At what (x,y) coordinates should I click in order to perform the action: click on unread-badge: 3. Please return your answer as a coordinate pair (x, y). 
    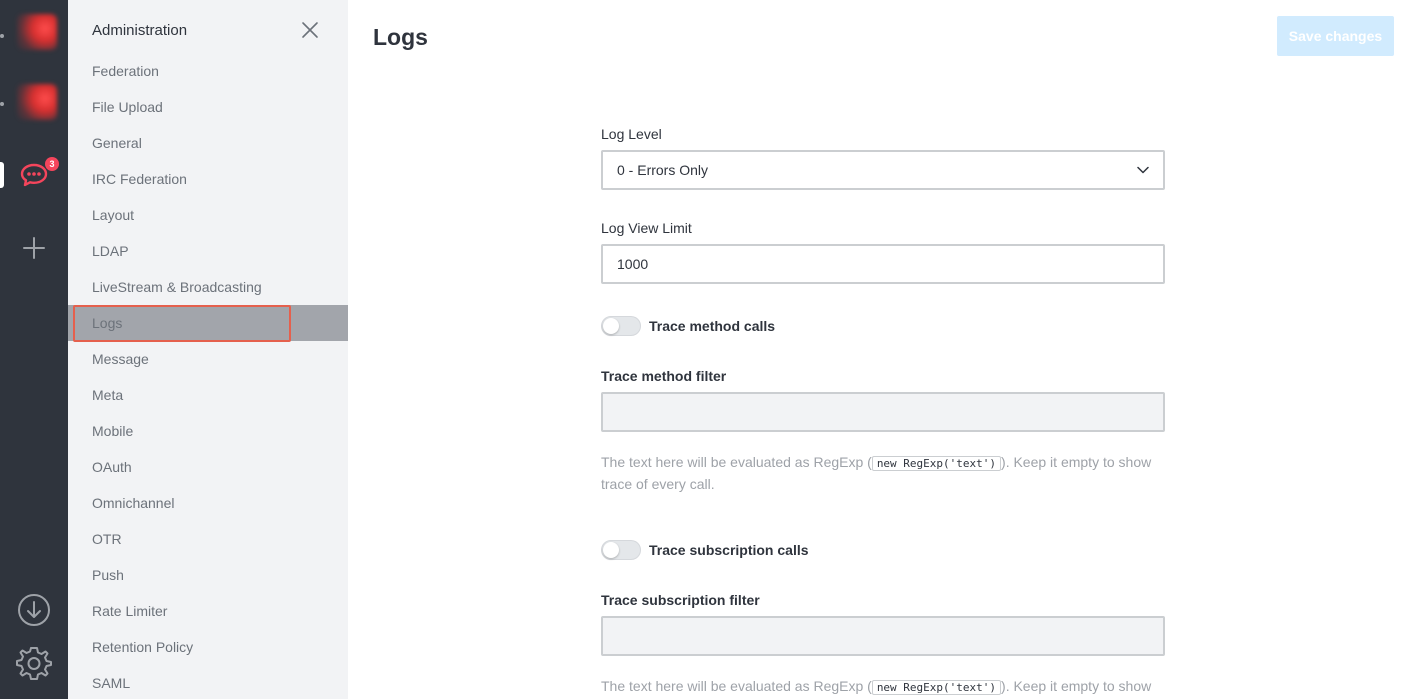
    Looking at the image, I should click on (52, 164).